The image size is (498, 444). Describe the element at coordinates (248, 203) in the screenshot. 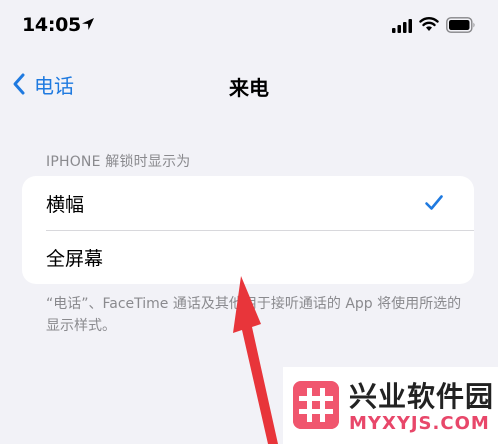

I see `option-banner: 横幅` at that location.